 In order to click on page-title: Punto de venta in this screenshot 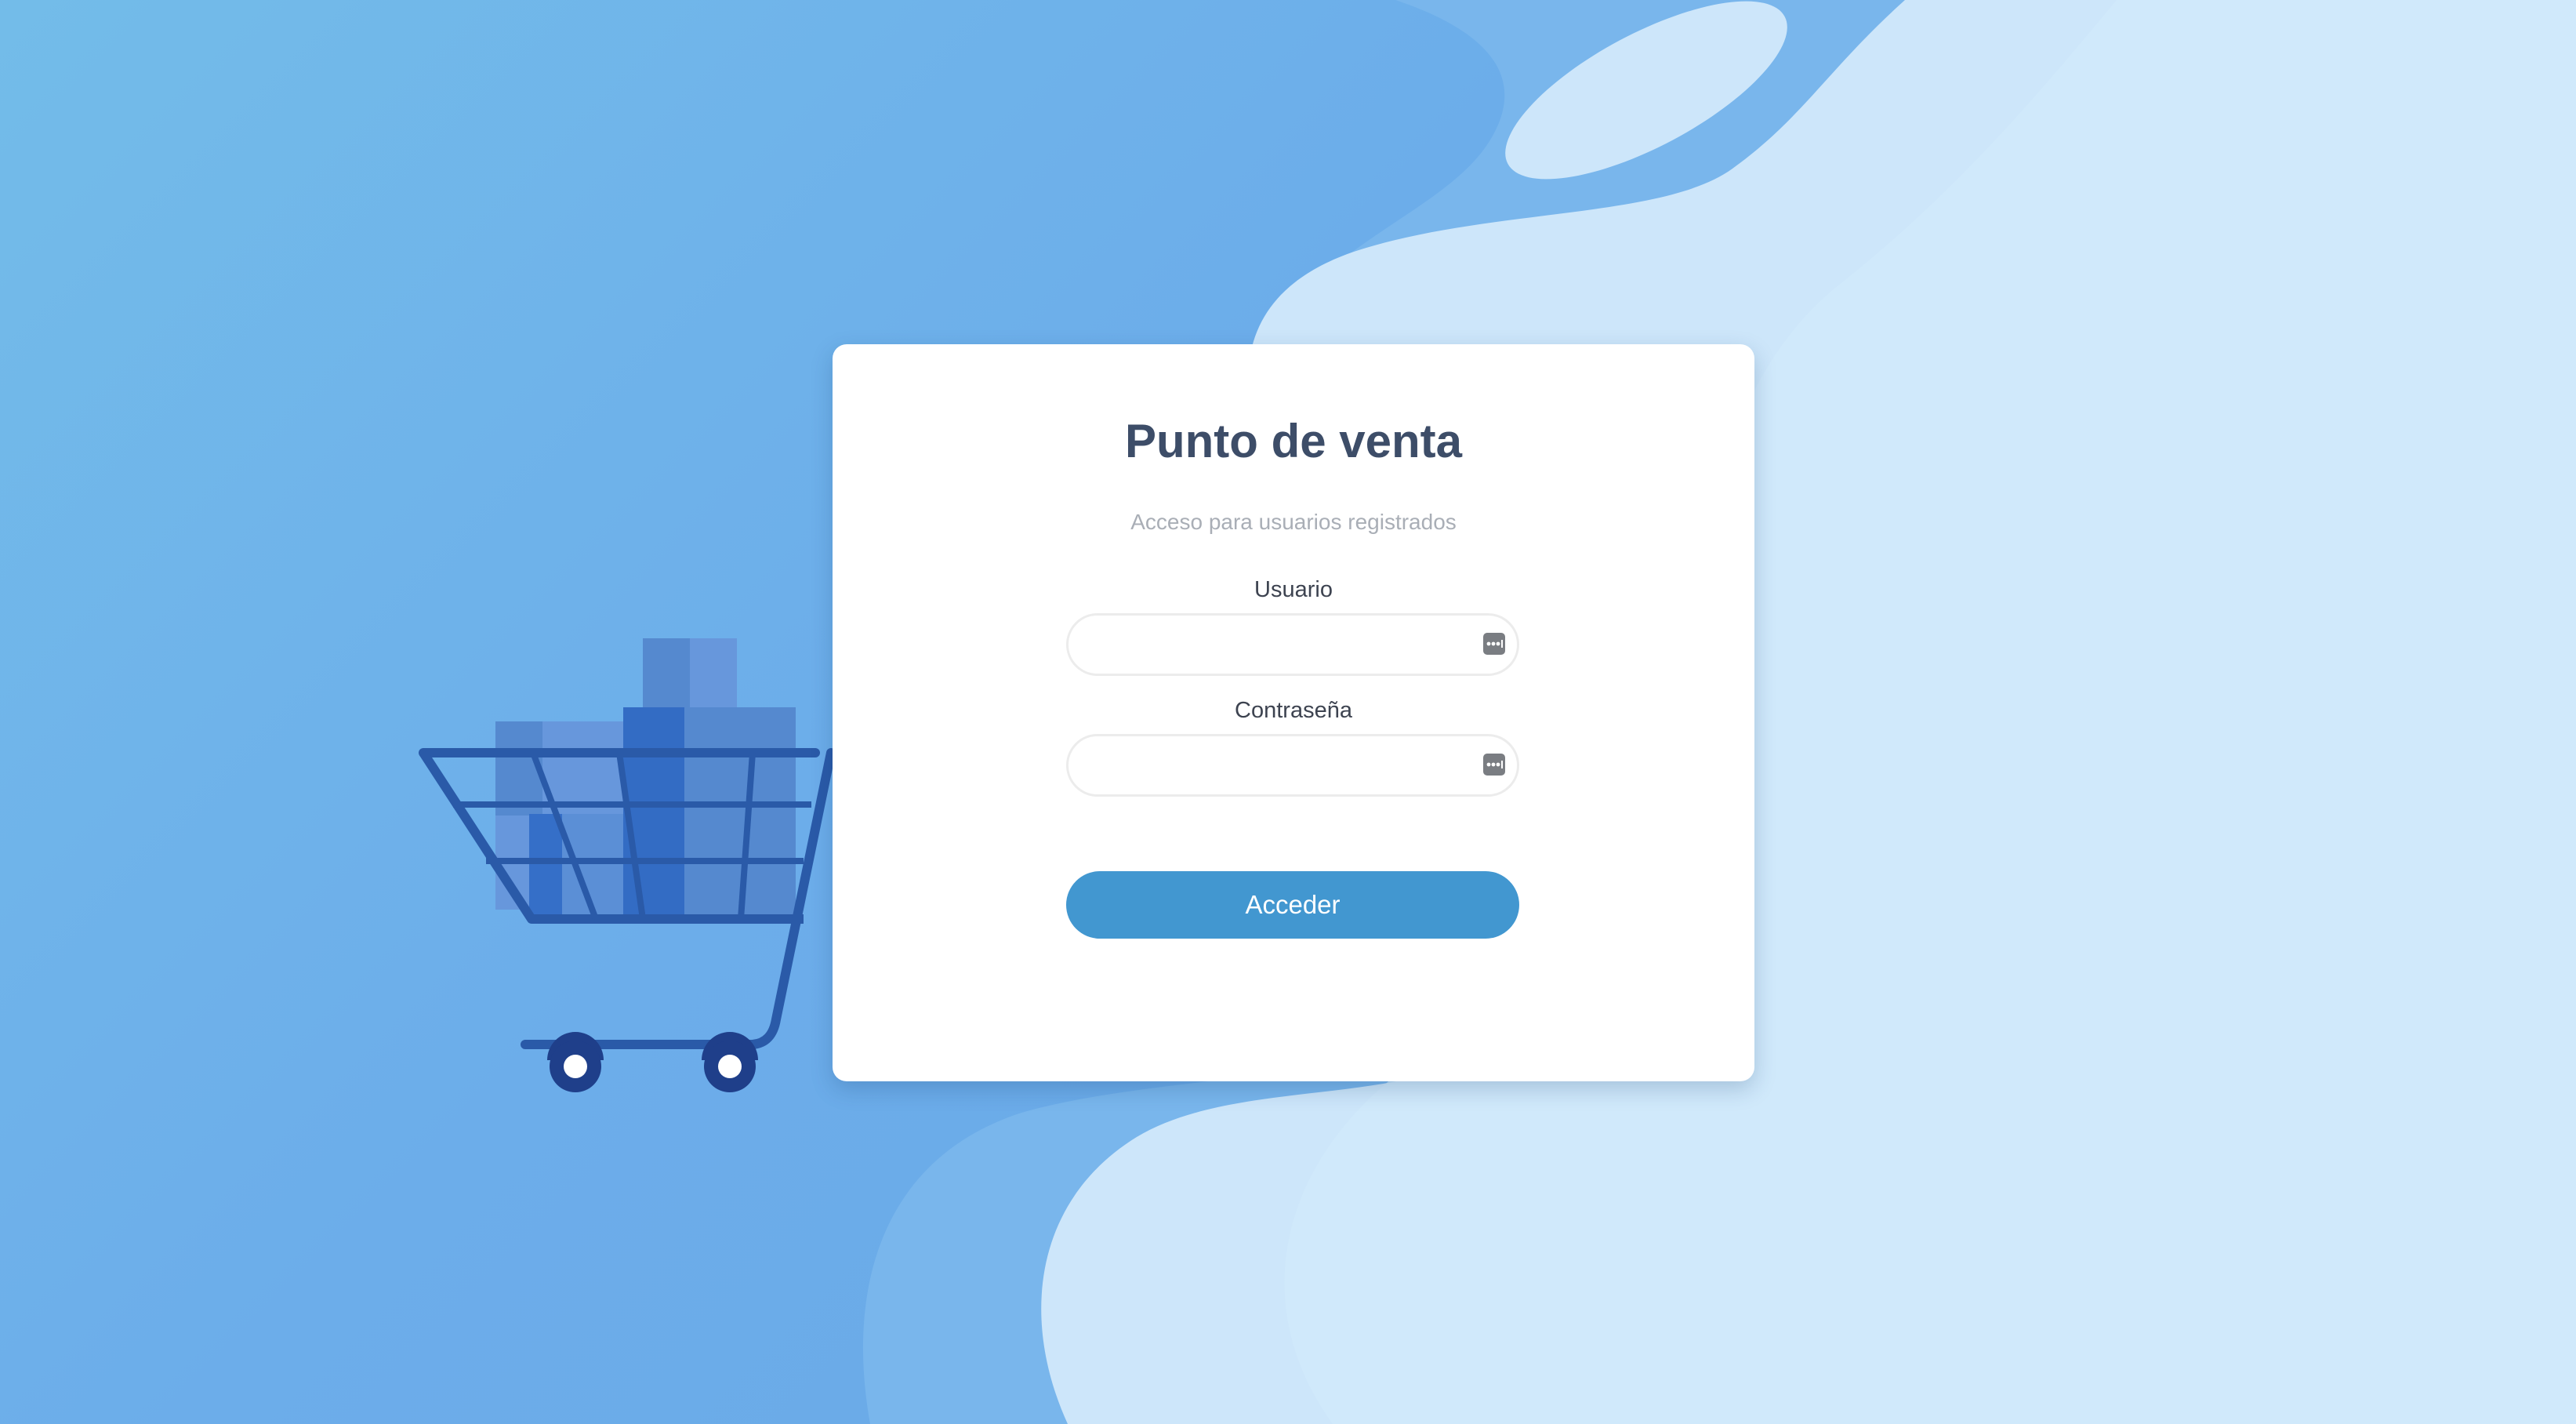, I will do `click(1293, 441)`.